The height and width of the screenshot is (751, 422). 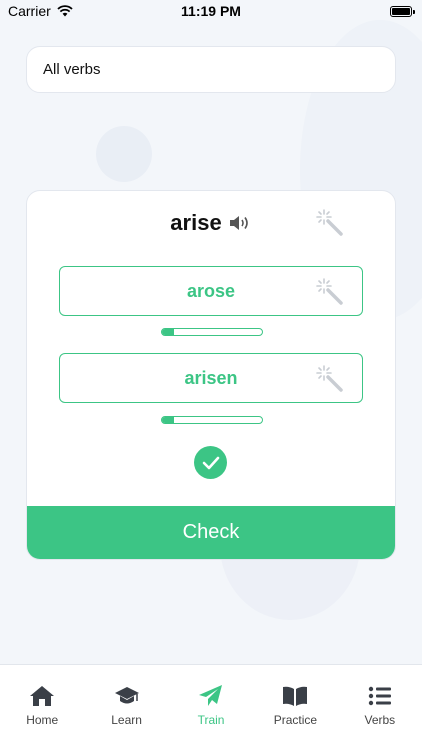 I want to click on tab-label: Verbs, so click(x=380, y=720).